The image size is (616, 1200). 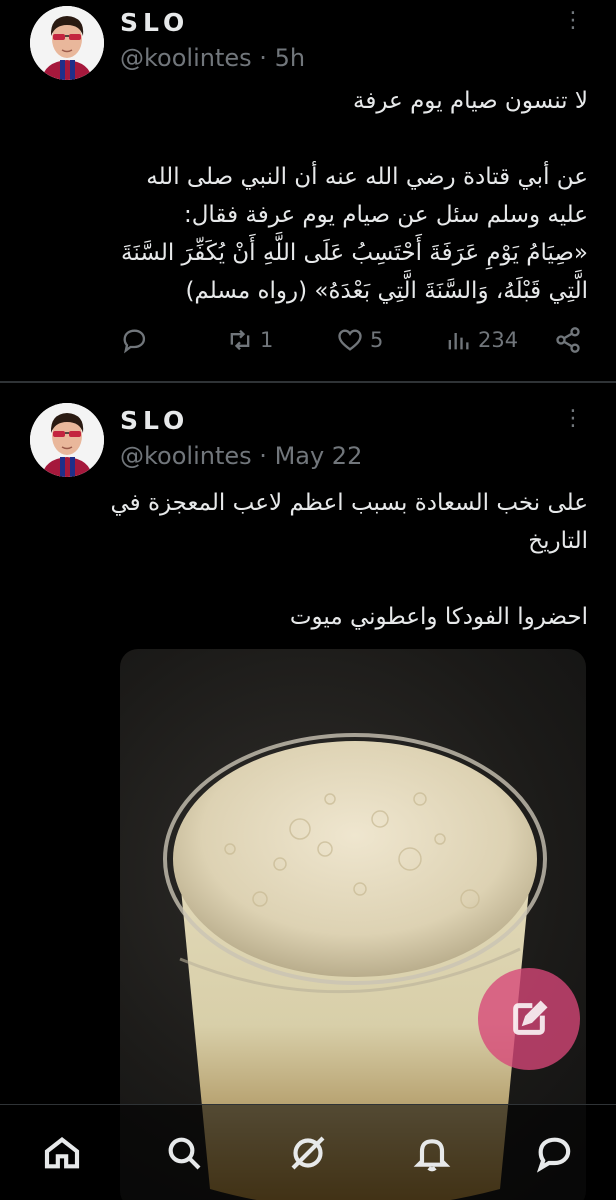 I want to click on nav-home, so click(x=62, y=1153).